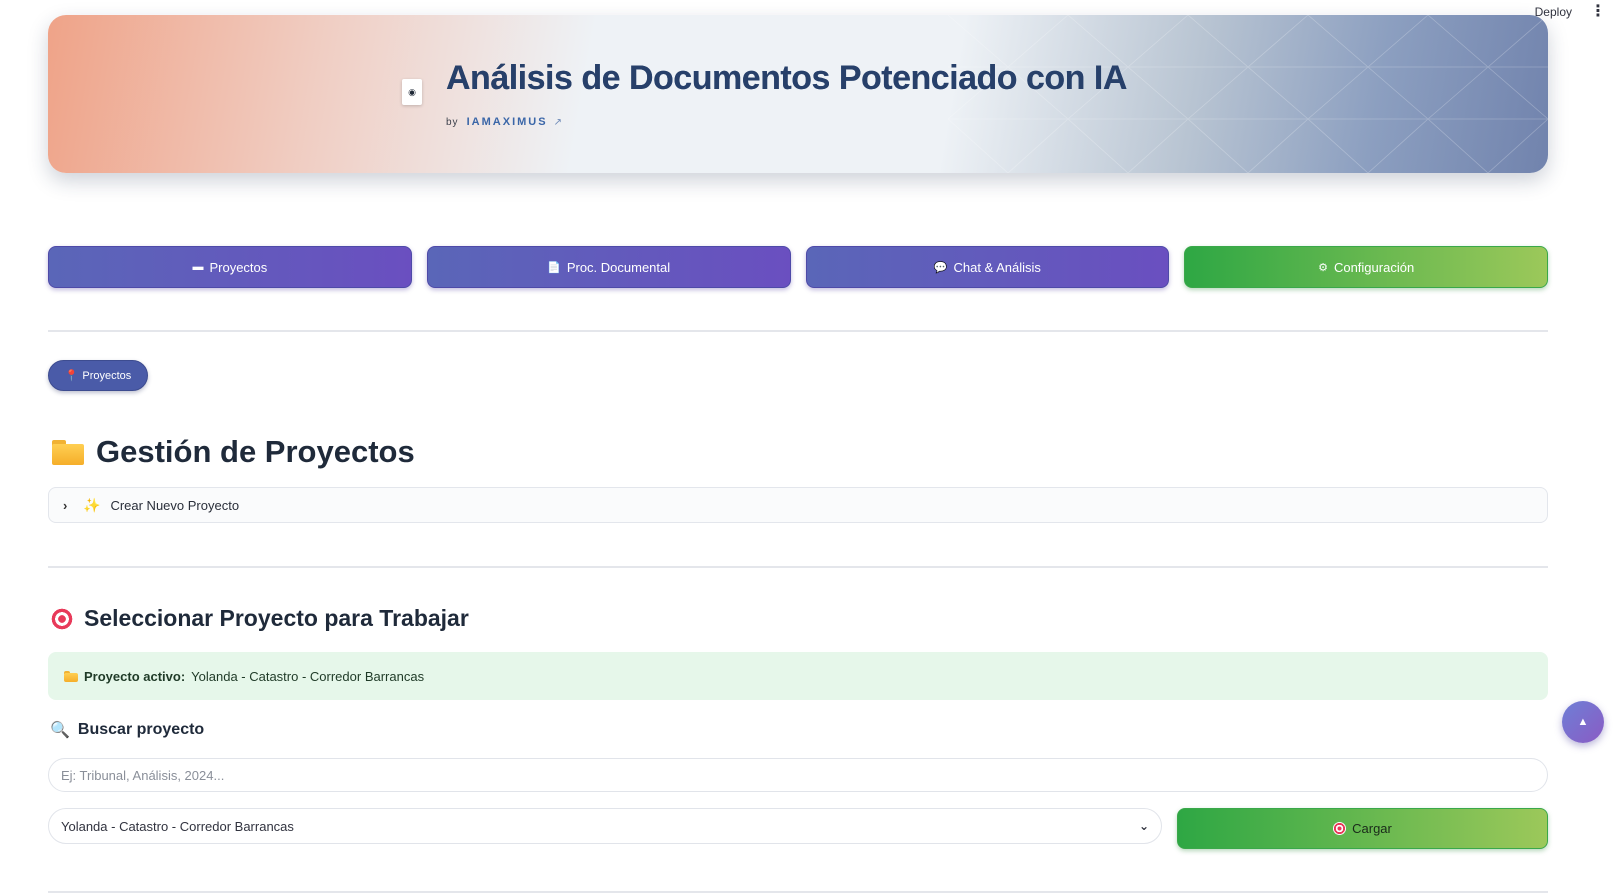  What do you see at coordinates (60, 730) in the screenshot?
I see `magnifier-icon: 🔍` at bounding box center [60, 730].